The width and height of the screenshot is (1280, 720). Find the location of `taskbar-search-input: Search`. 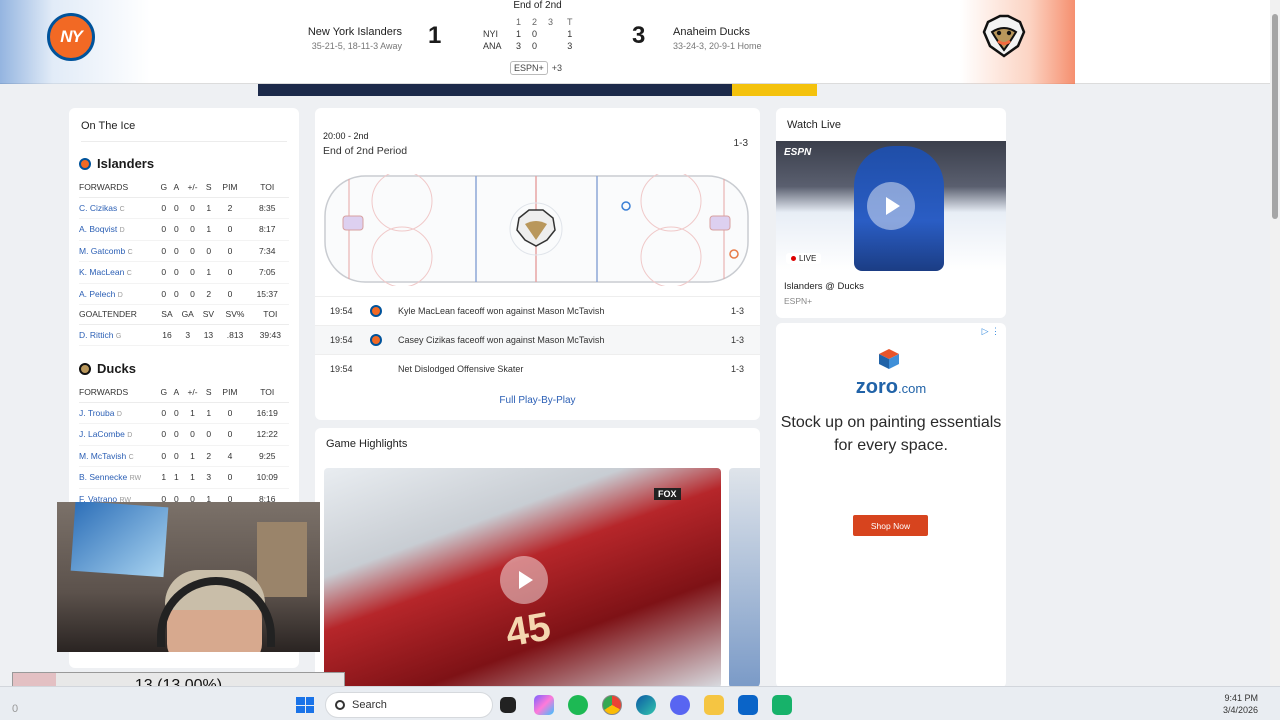

taskbar-search-input: Search is located at coordinates (409, 705).